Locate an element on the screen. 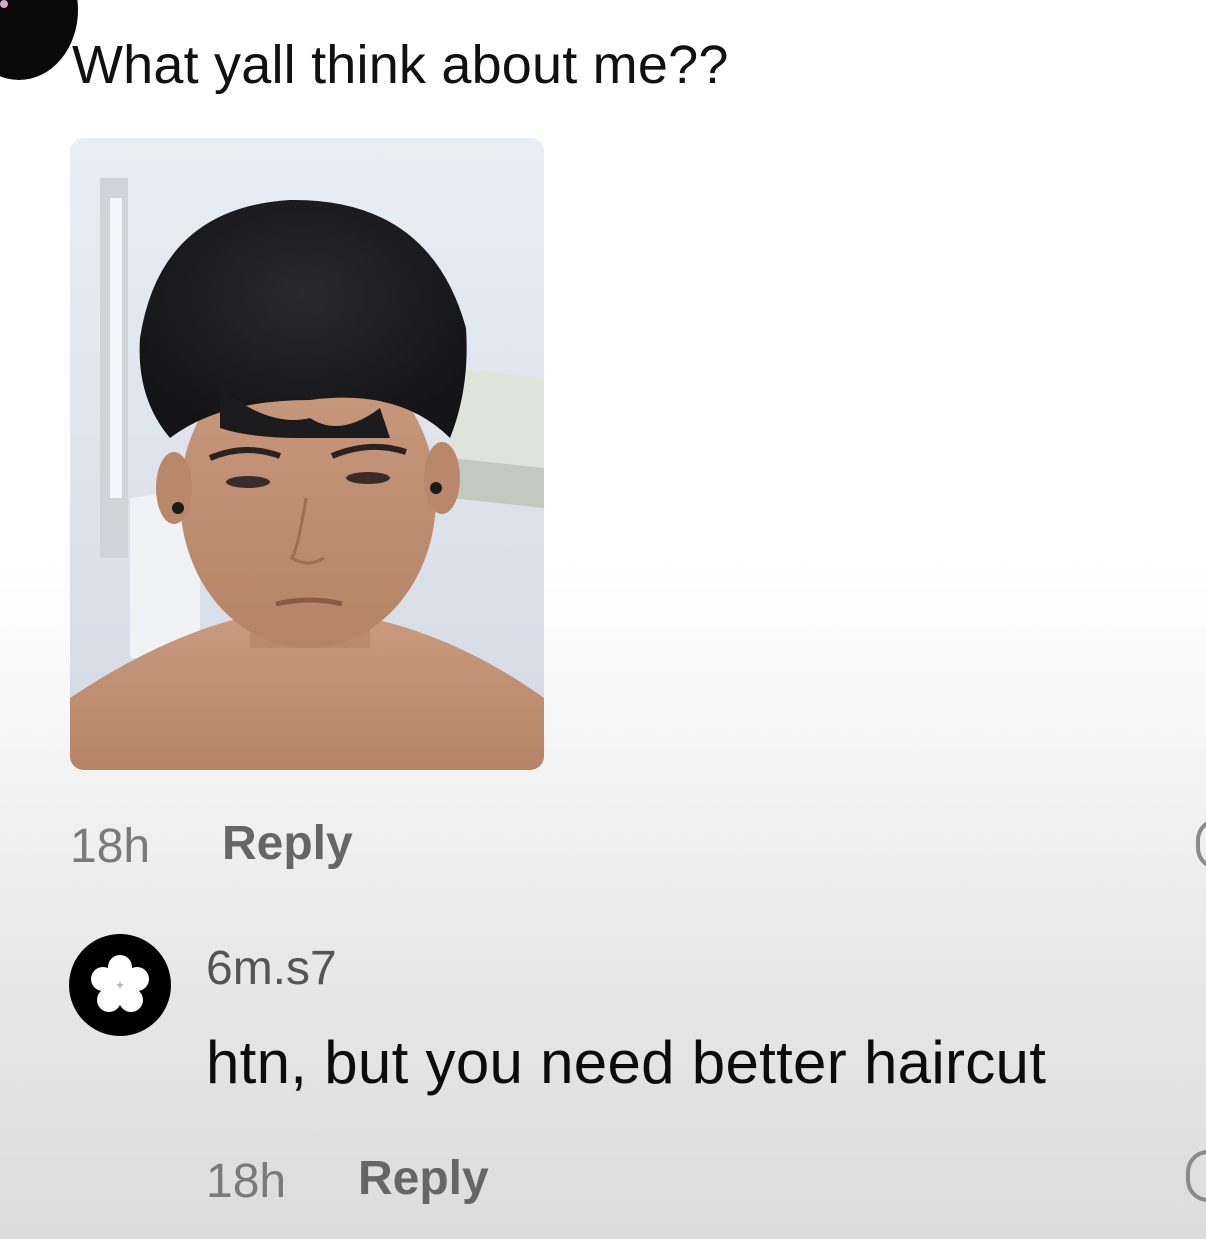  like-icon-reply is located at coordinates (1196, 1176).